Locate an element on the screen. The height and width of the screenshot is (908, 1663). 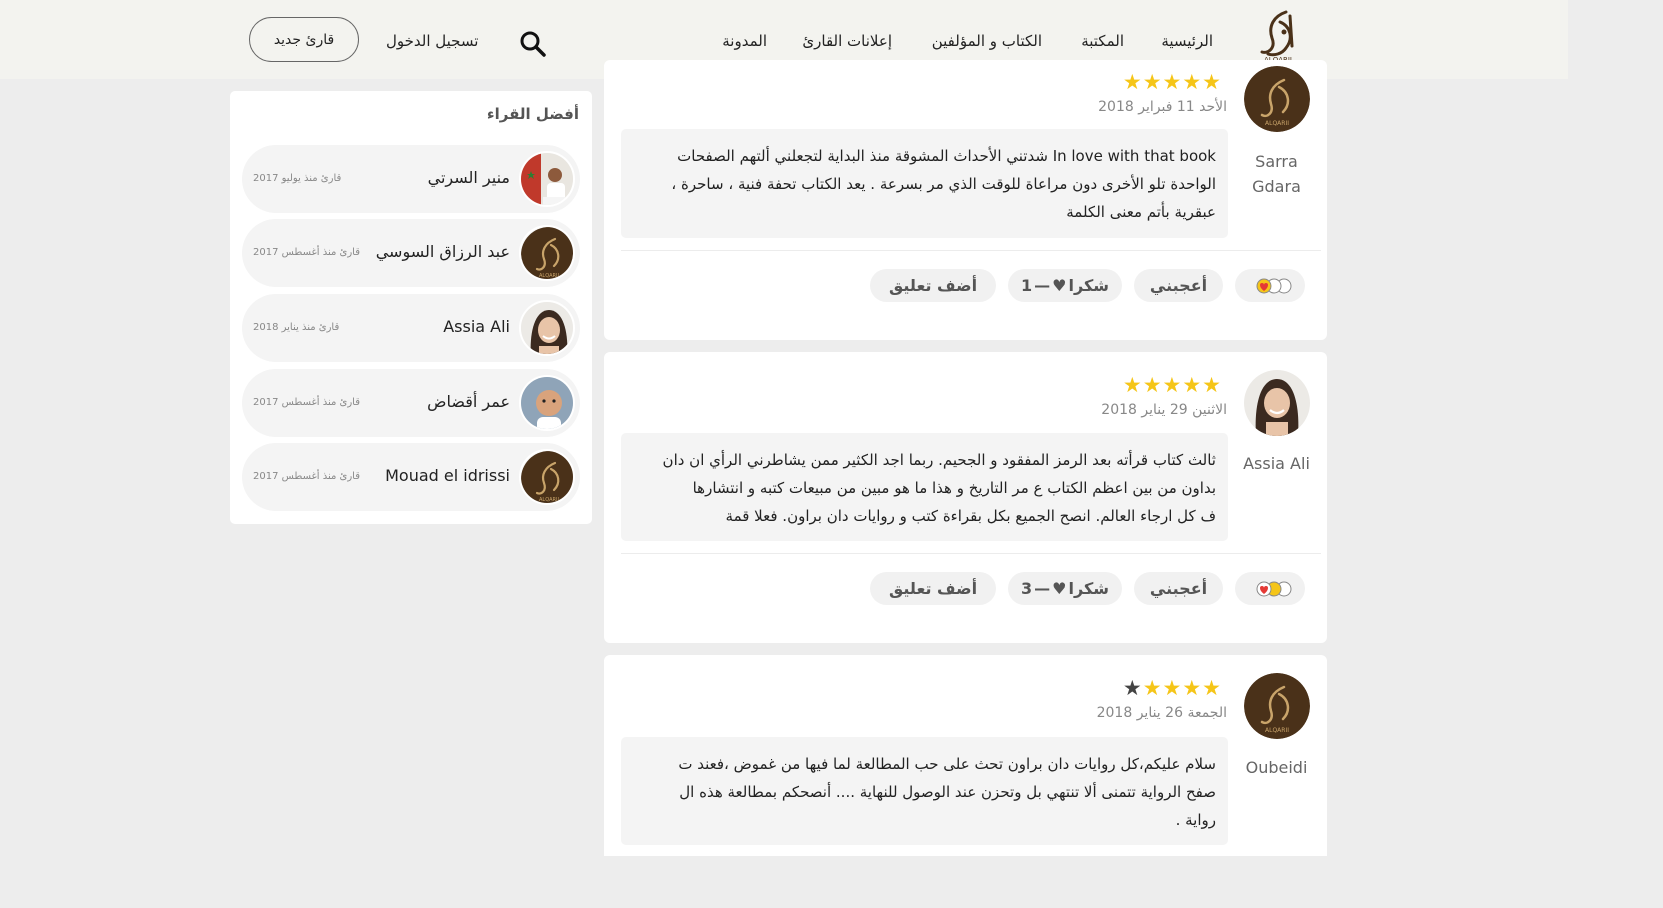
nav-authors: الكتاب و المؤلفين is located at coordinates (987, 41).